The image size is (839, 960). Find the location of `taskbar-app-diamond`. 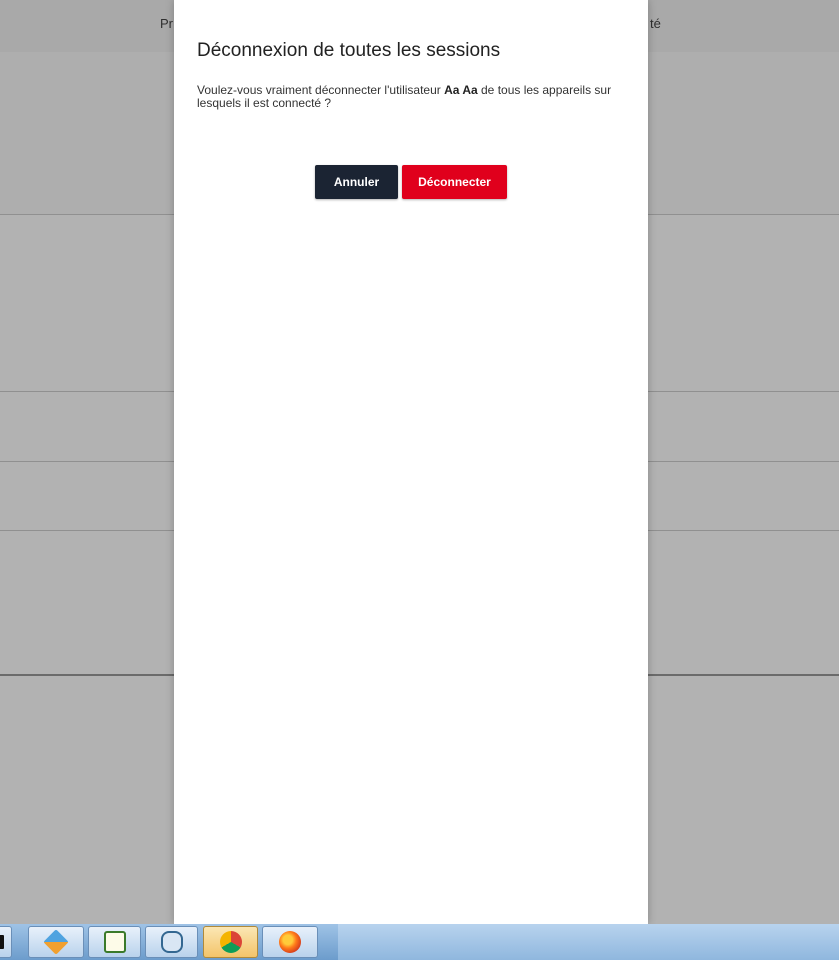

taskbar-app-diamond is located at coordinates (56, 942).